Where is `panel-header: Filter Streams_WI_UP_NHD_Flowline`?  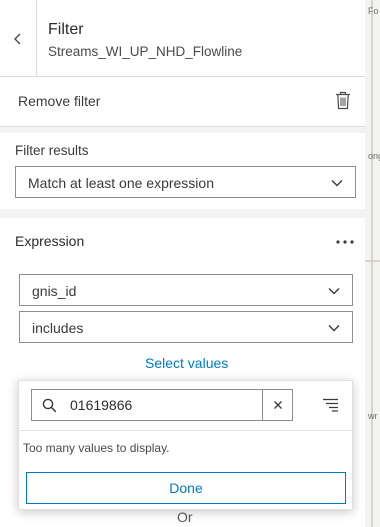 panel-header: Filter Streams_WI_UP_NHD_Flowline is located at coordinates (182, 38).